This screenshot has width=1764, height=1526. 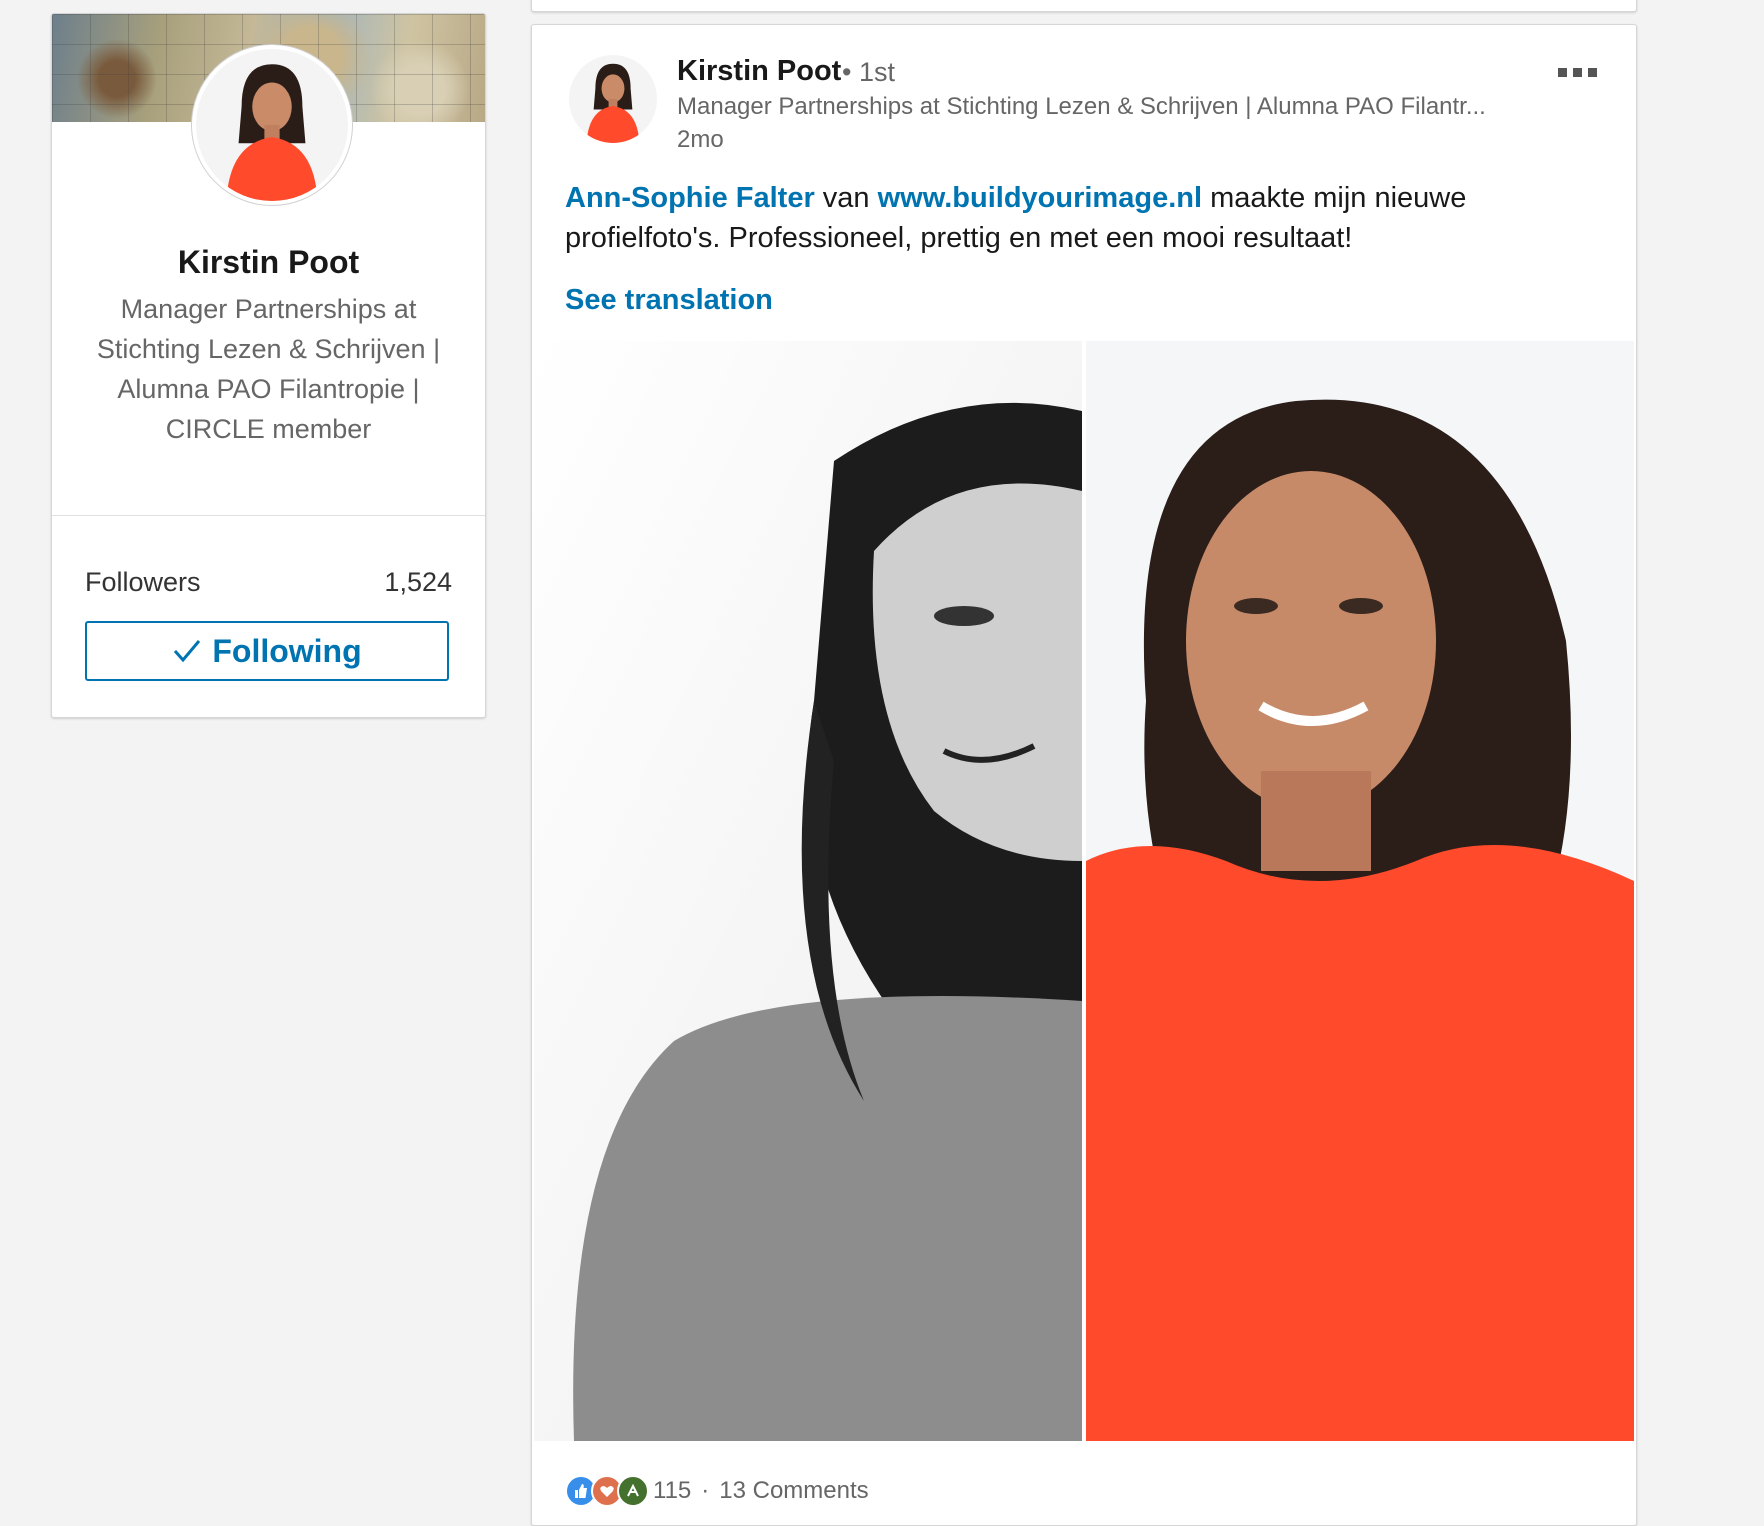 What do you see at coordinates (143, 582) in the screenshot?
I see `followers-label: Followers` at bounding box center [143, 582].